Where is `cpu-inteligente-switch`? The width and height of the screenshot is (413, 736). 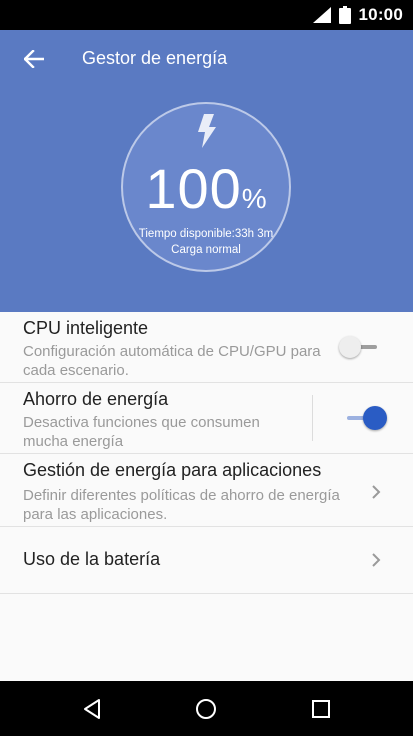
cpu-inteligente-switch is located at coordinates (360, 347).